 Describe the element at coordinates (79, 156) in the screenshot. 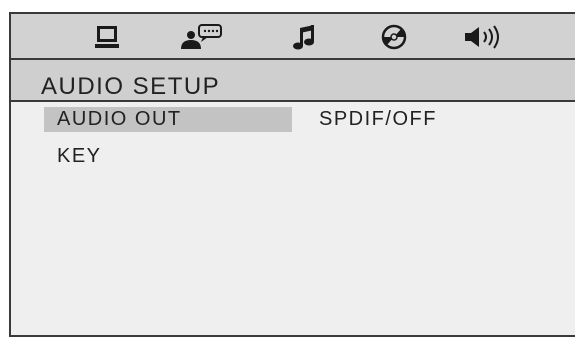

I see `menu-item-label: KEY` at that location.